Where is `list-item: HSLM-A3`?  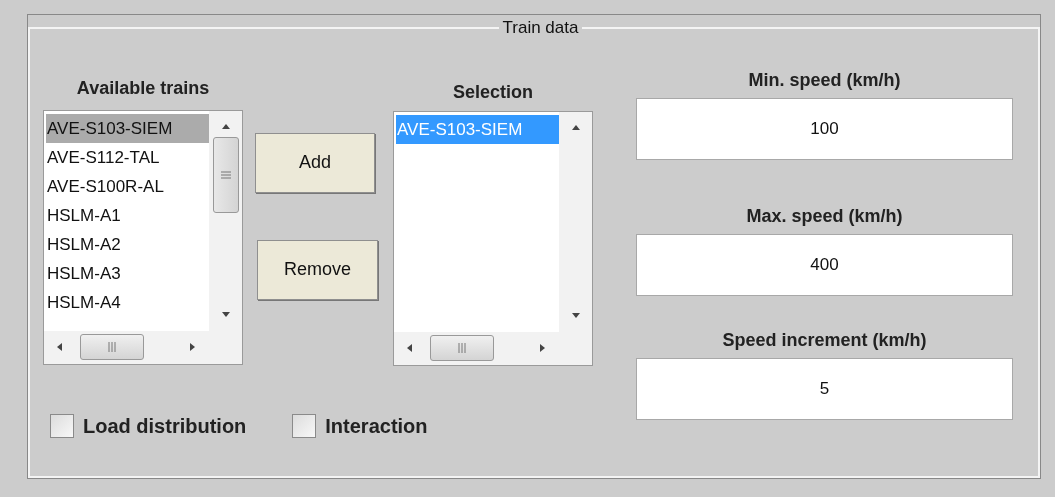
list-item: HSLM-A3 is located at coordinates (127, 273).